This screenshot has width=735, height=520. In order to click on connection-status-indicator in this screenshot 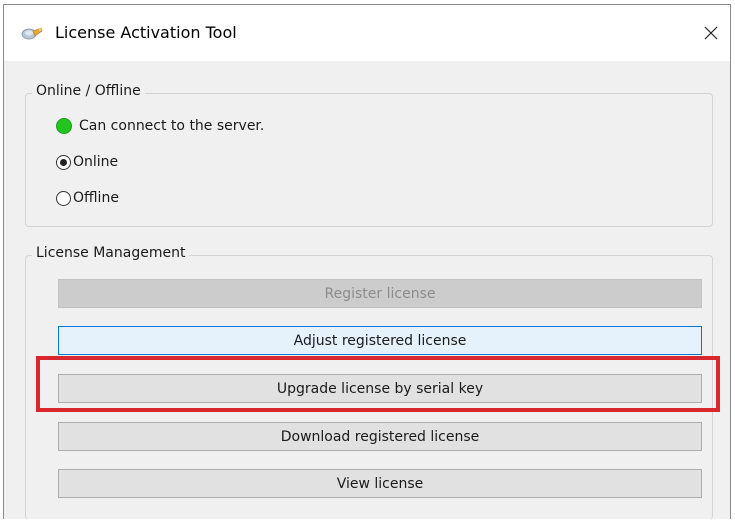, I will do `click(64, 126)`.